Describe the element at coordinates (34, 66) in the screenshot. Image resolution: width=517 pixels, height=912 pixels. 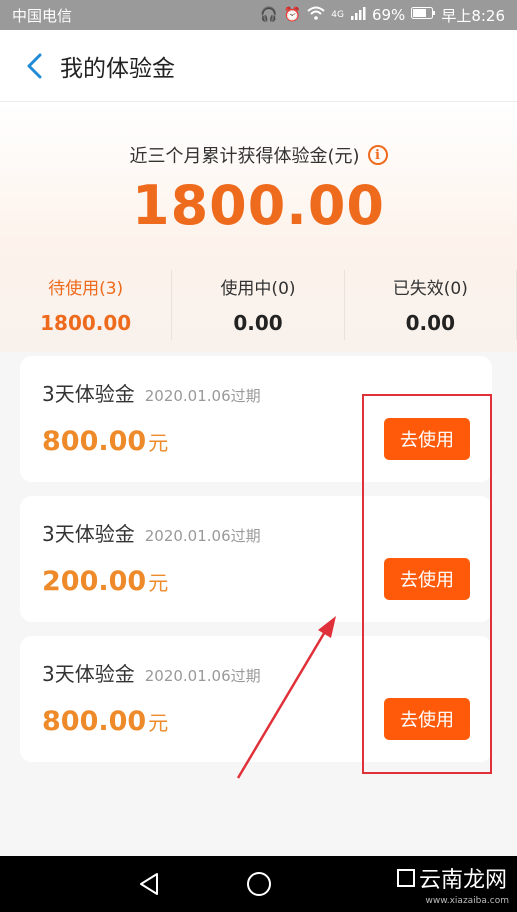
I see `back-arrow-icon` at that location.